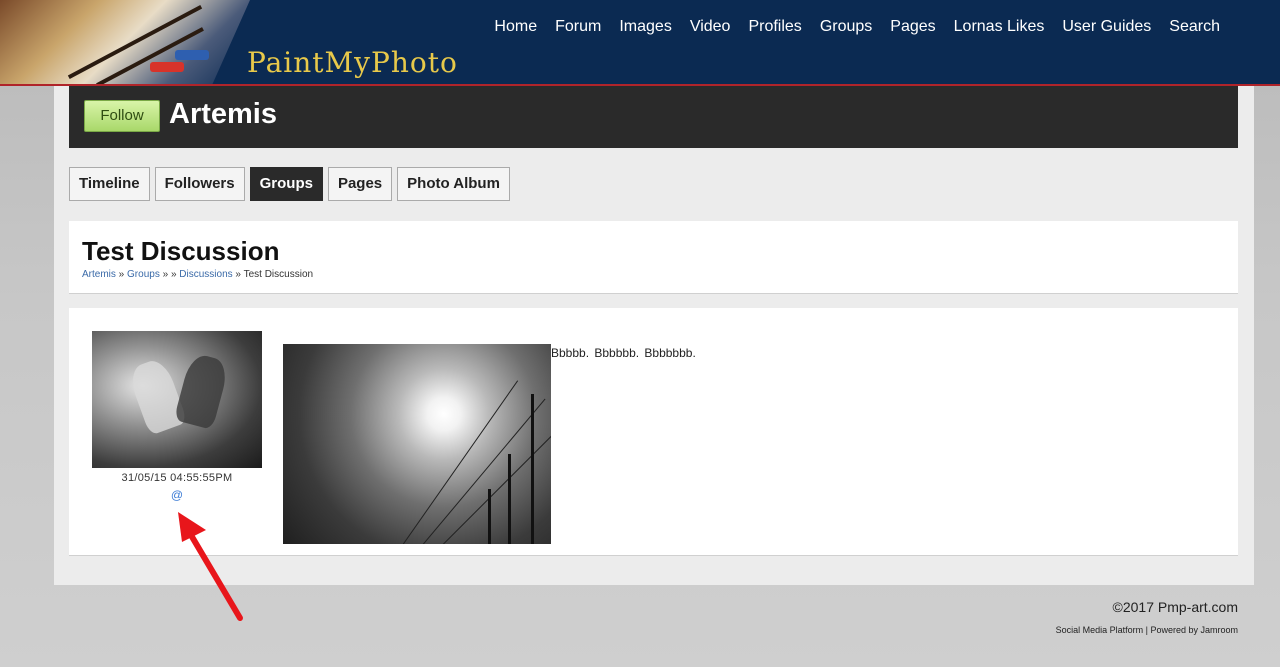 The width and height of the screenshot is (1280, 667). I want to click on post-image, so click(417, 444).